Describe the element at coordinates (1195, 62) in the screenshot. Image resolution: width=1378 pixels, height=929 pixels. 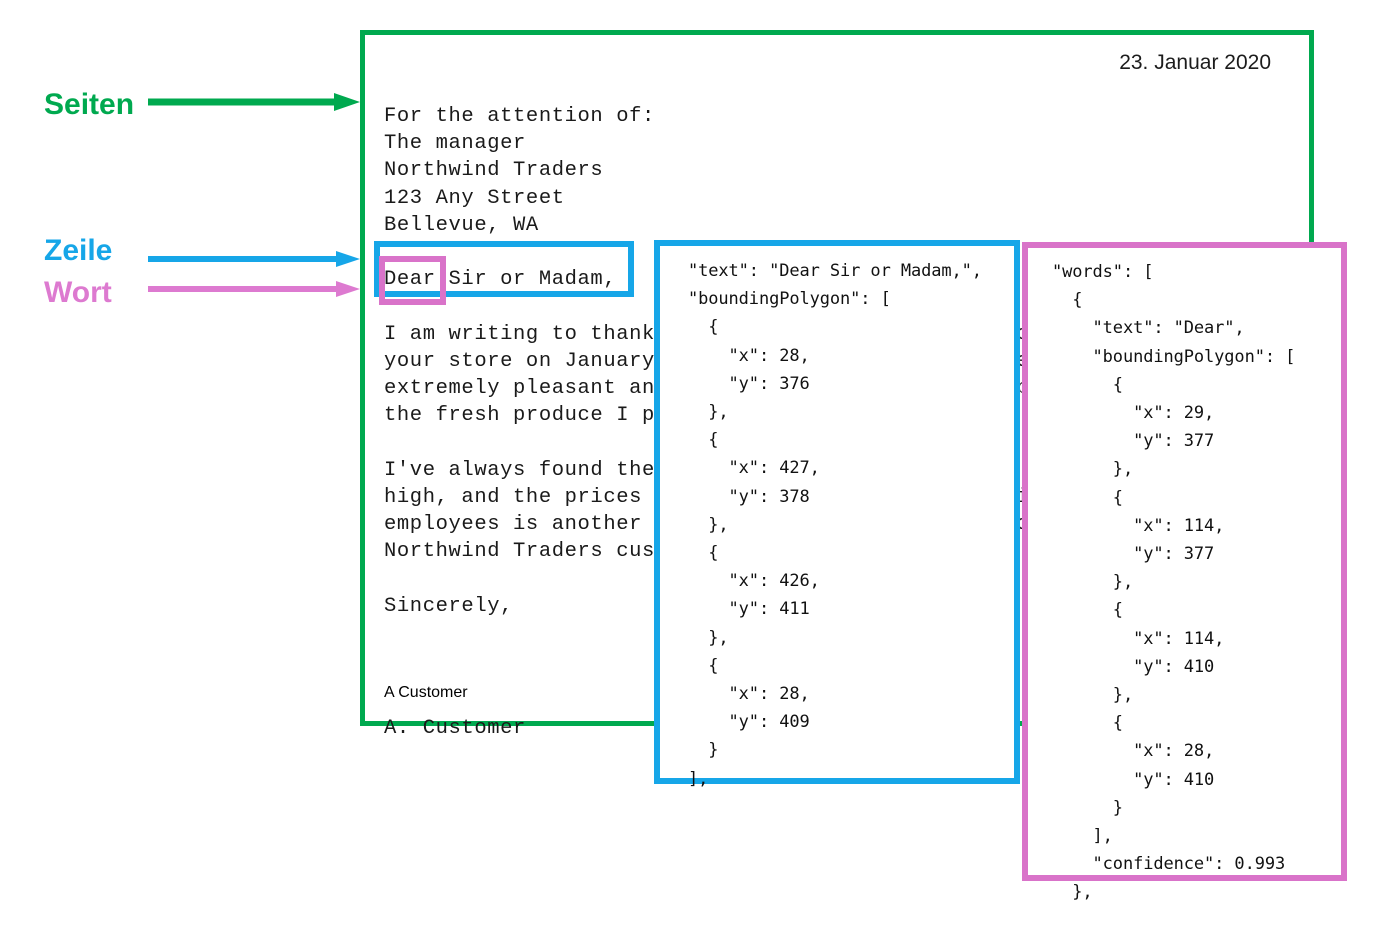
I see `document-date: 23. Januar 2020` at that location.